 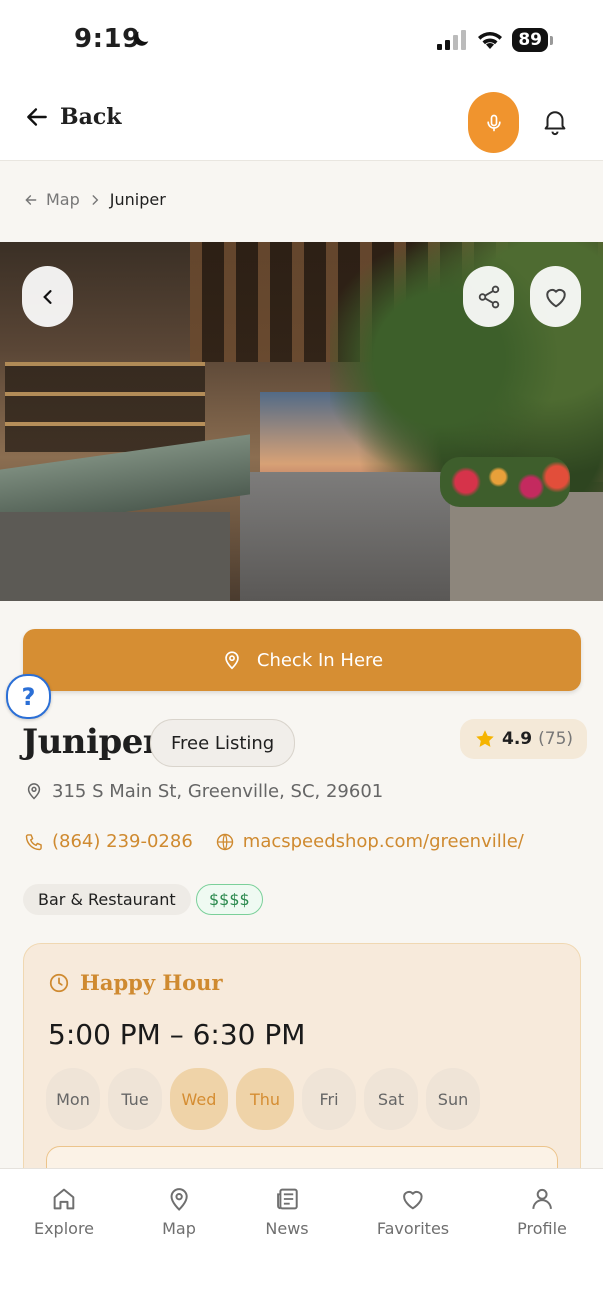 I want to click on nav-explore: Explore, so click(x=64, y=1211).